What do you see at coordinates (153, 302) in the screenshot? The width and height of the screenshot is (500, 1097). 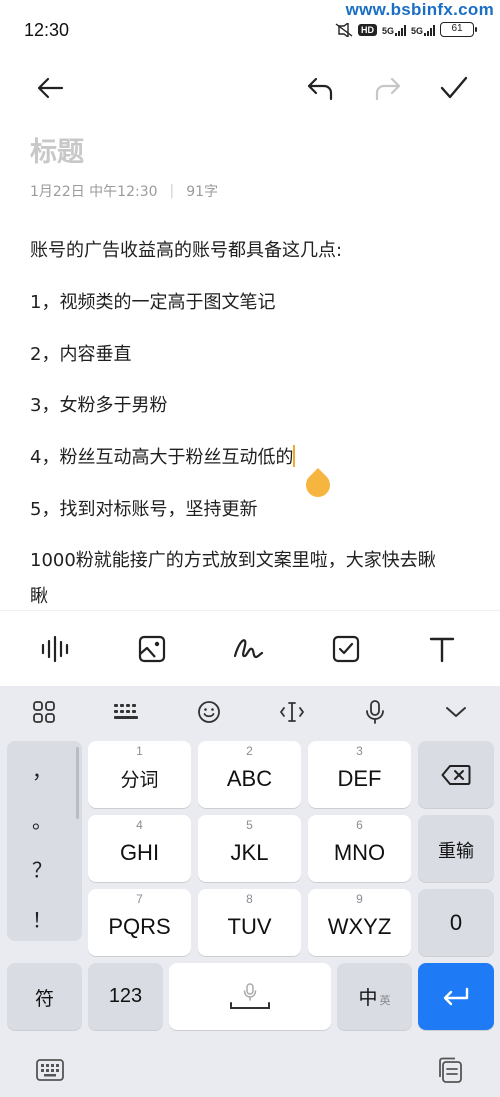 I see `note-line: 1，视频类的一定高于图文笔记` at bounding box center [153, 302].